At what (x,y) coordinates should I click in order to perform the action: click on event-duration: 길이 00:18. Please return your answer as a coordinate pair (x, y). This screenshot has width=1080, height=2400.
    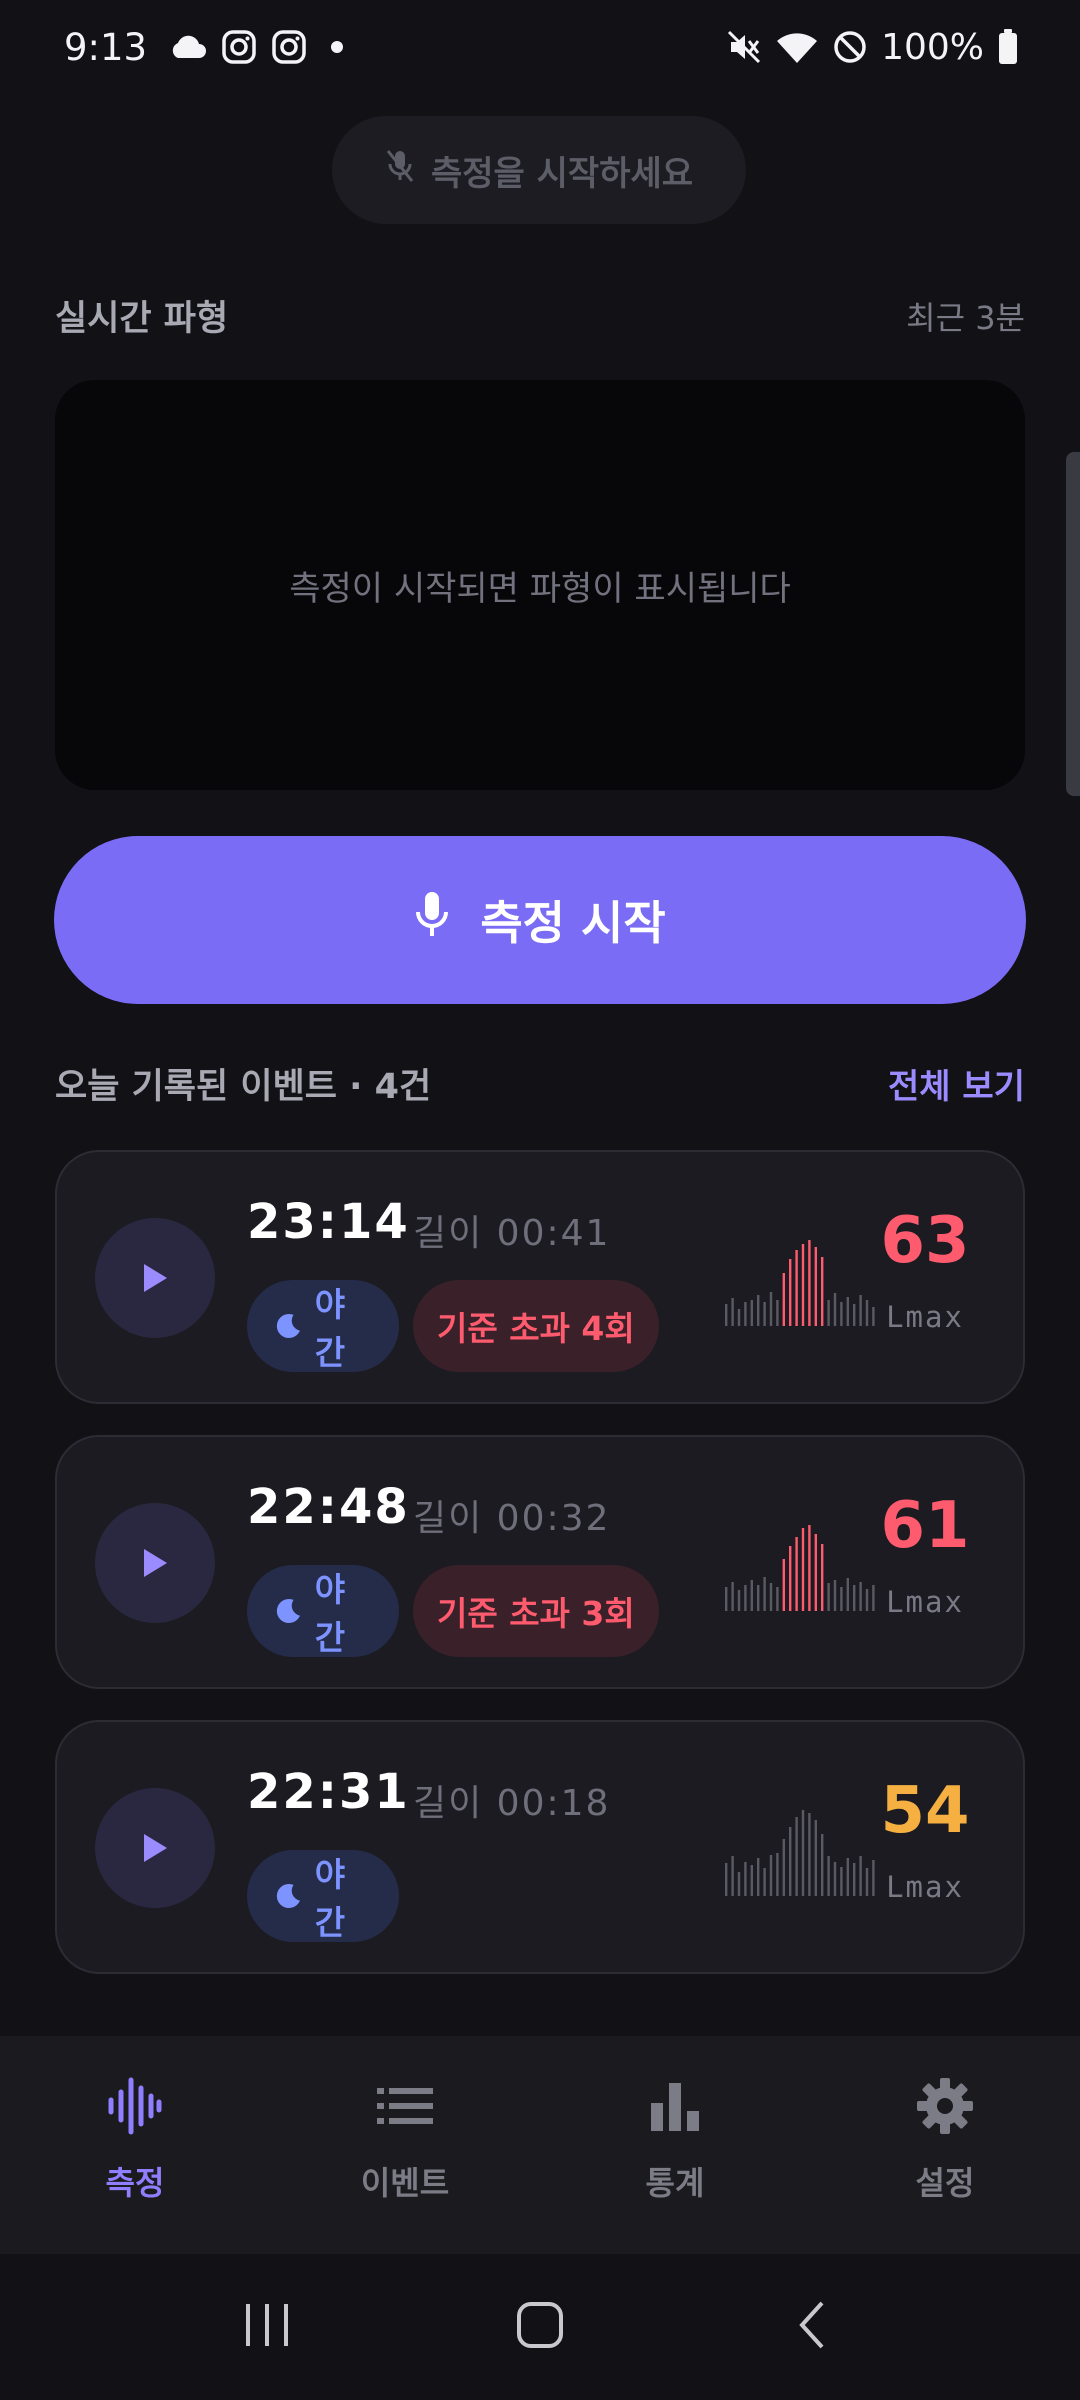
    Looking at the image, I should click on (512, 1803).